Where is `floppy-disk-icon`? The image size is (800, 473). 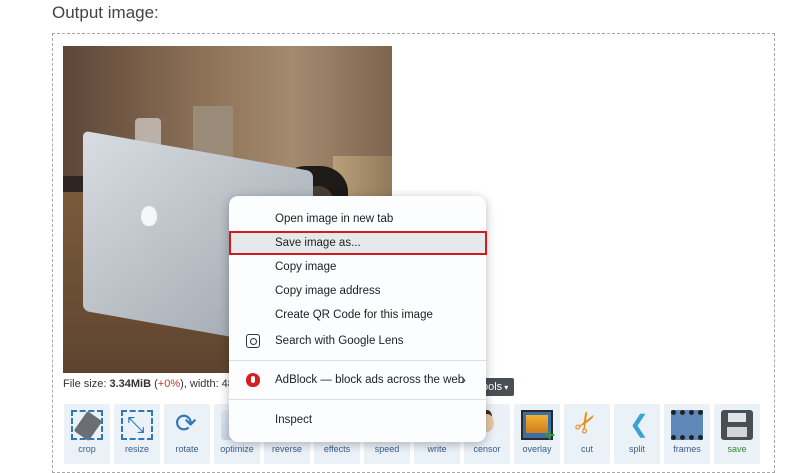
floppy-disk-icon is located at coordinates (737, 425).